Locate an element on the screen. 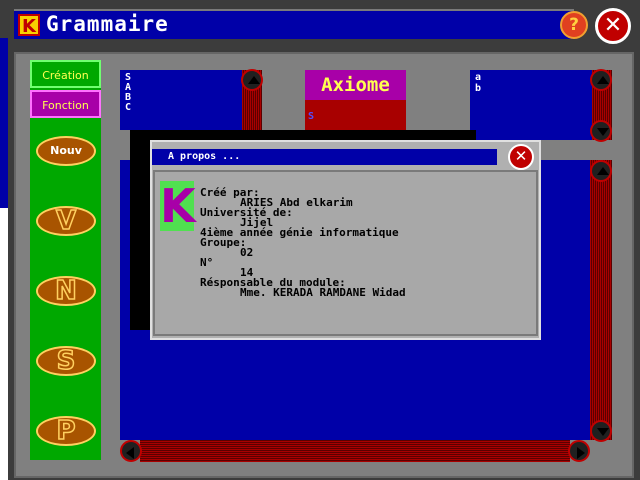  axiome-header: Axiome is located at coordinates (355, 85).